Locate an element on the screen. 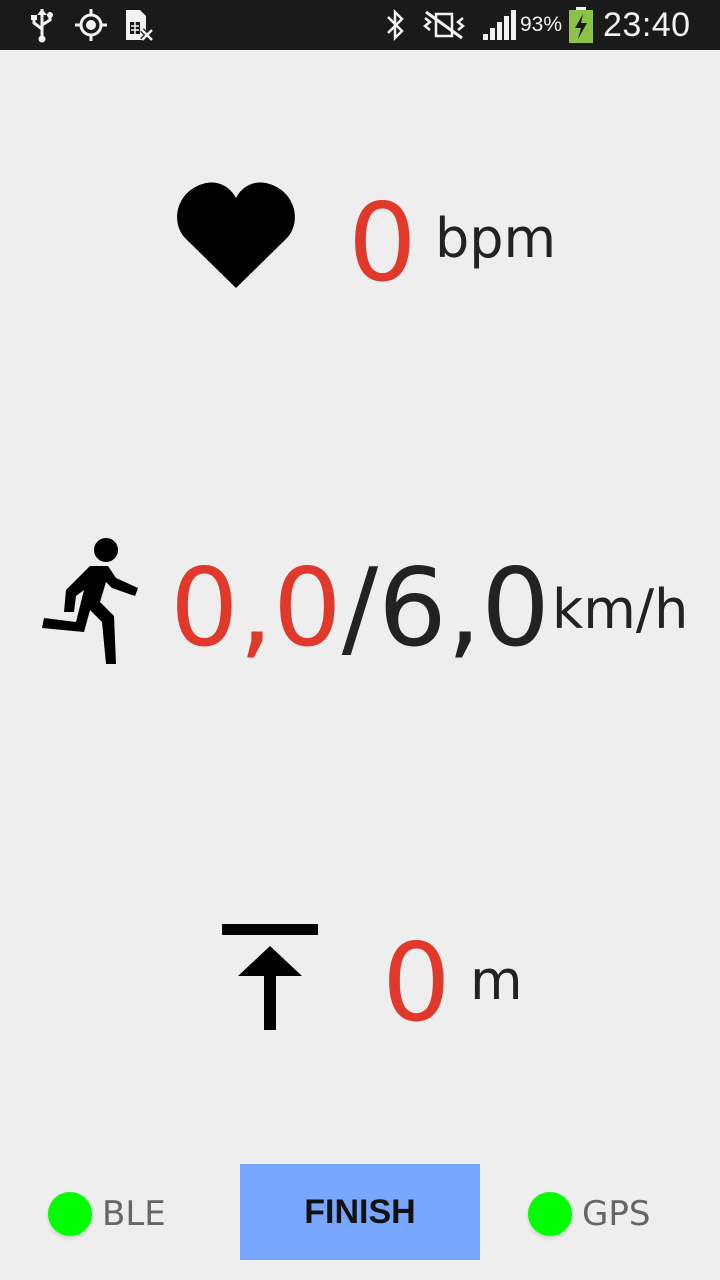  speed-value: 0,0/6,0 is located at coordinates (360, 609).